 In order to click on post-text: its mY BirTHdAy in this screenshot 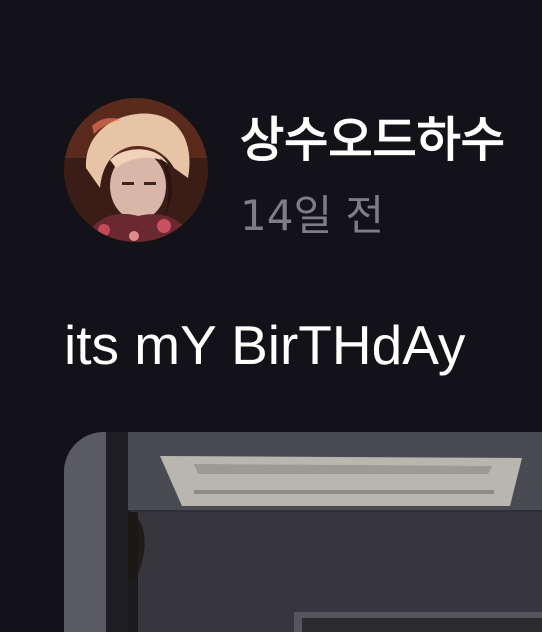, I will do `click(265, 345)`.